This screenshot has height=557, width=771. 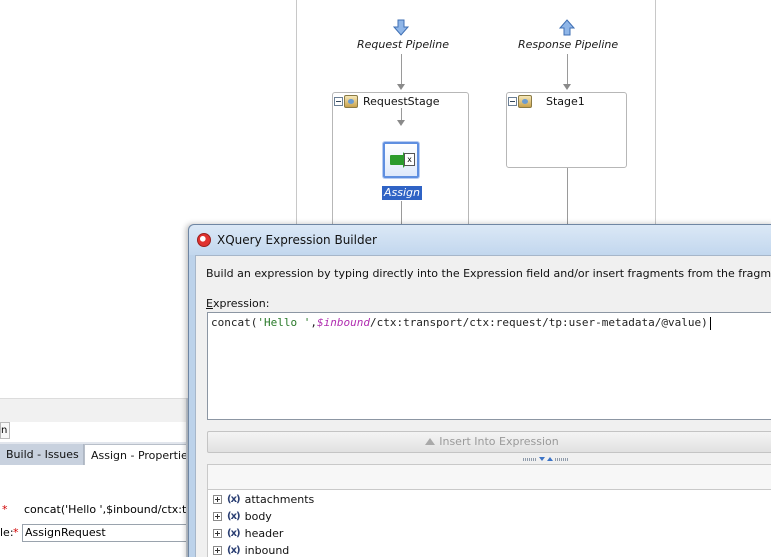 What do you see at coordinates (204, 240) in the screenshot?
I see `app-icon` at bounding box center [204, 240].